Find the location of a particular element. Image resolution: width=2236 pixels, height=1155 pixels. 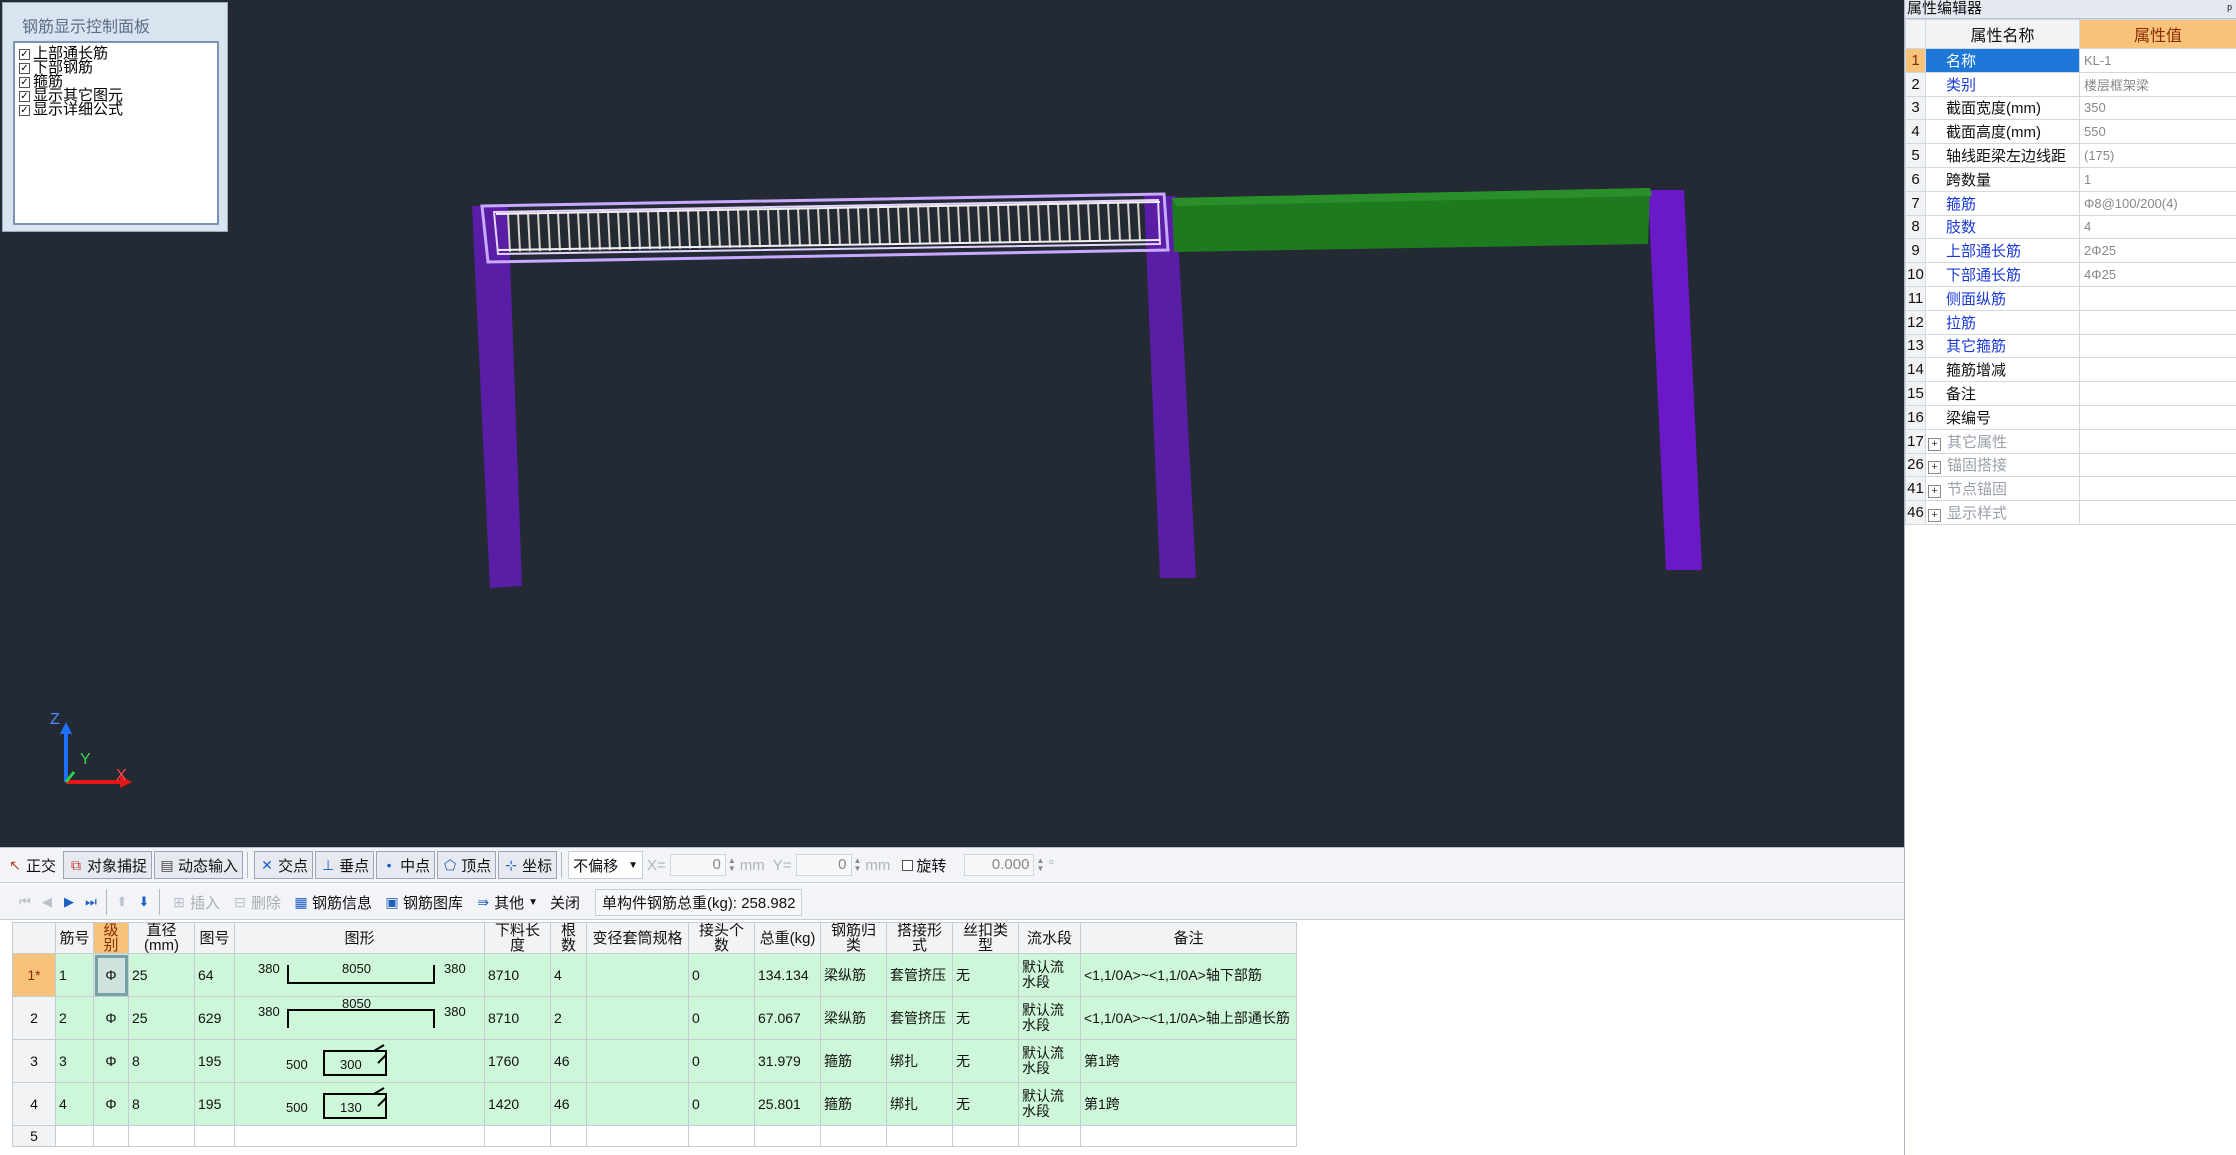

property-row: 12 拉筋 is located at coordinates (2070, 322).